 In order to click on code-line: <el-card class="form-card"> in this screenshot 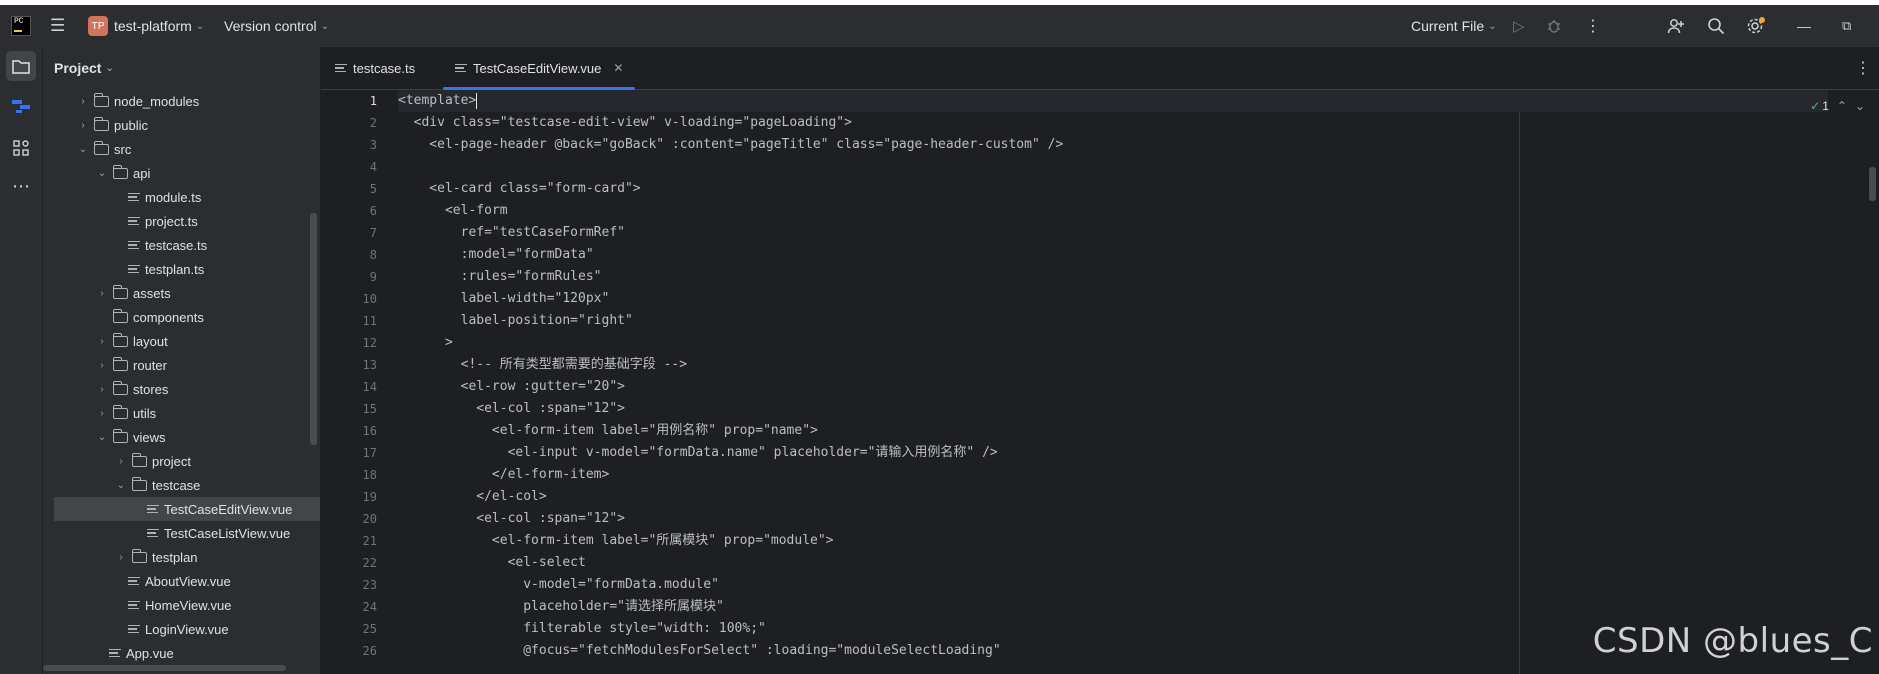, I will do `click(519, 189)`.